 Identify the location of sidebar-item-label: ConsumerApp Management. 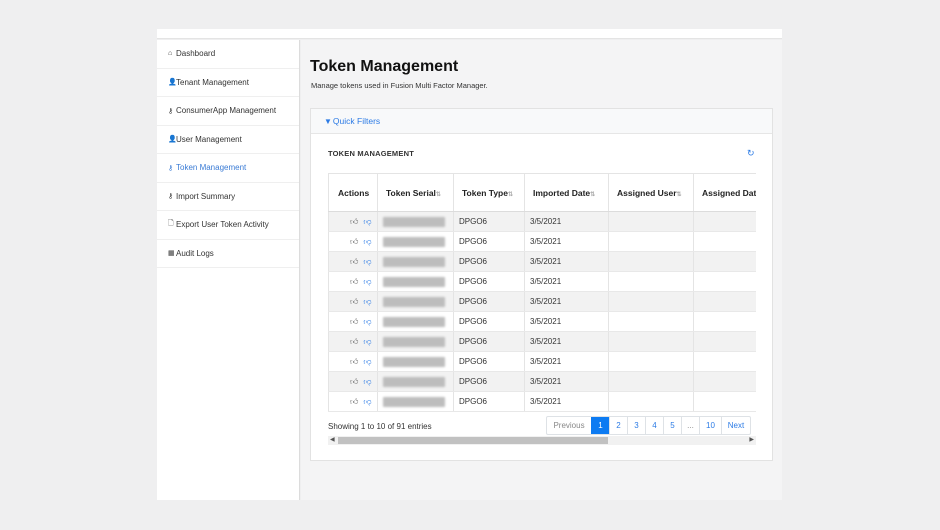
(226, 111).